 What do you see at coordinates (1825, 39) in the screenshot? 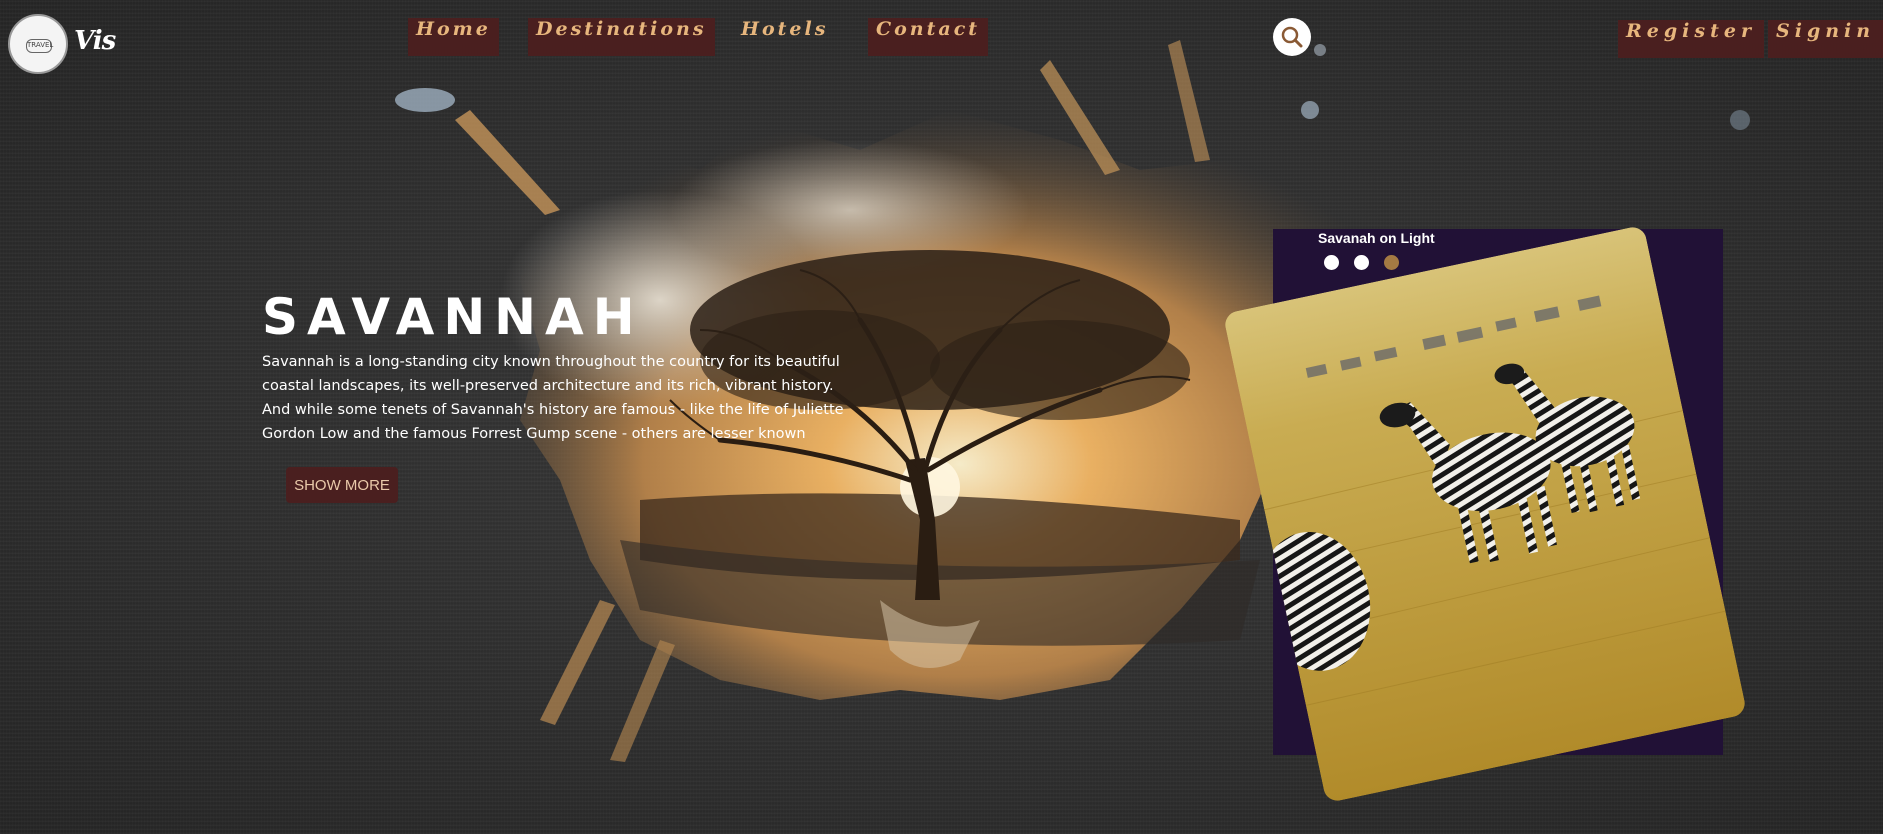
I see `signin-button: Signin` at bounding box center [1825, 39].